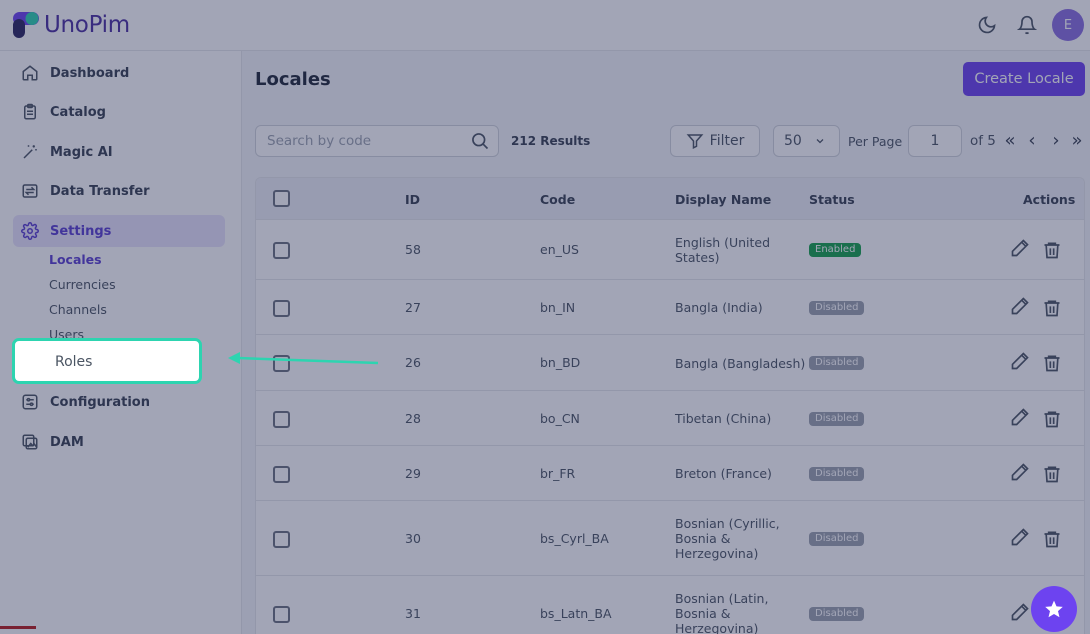 This screenshot has height=634, width=1090. I want to click on pointer-arrow, so click(303, 358).